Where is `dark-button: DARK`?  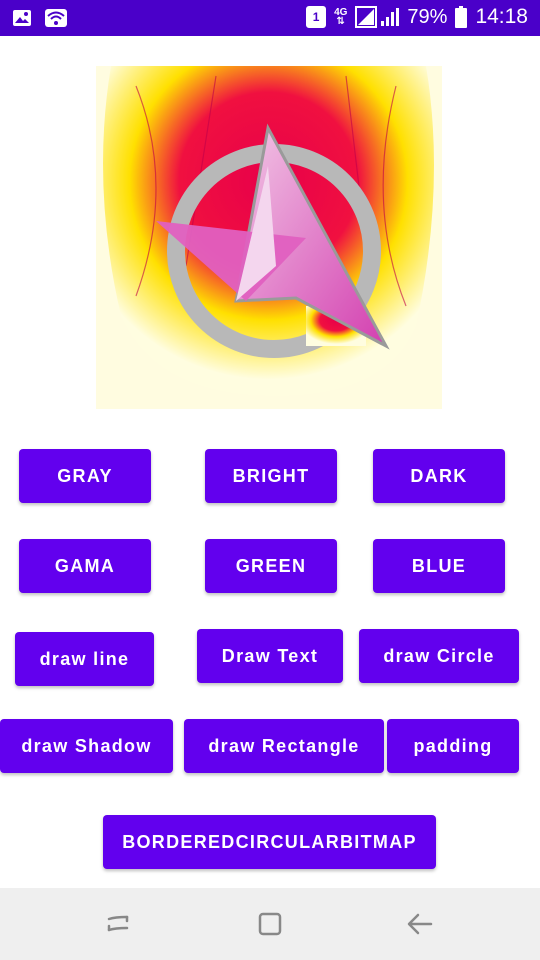 dark-button: DARK is located at coordinates (439, 476).